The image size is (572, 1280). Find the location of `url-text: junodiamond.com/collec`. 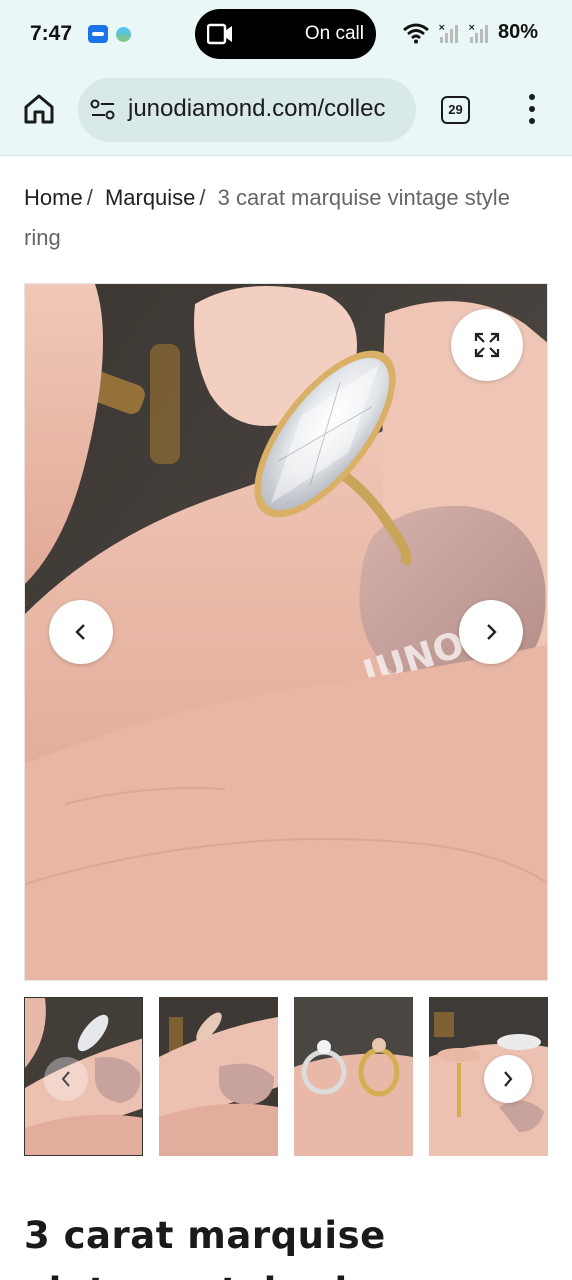

url-text: junodiamond.com/collec is located at coordinates (257, 108).